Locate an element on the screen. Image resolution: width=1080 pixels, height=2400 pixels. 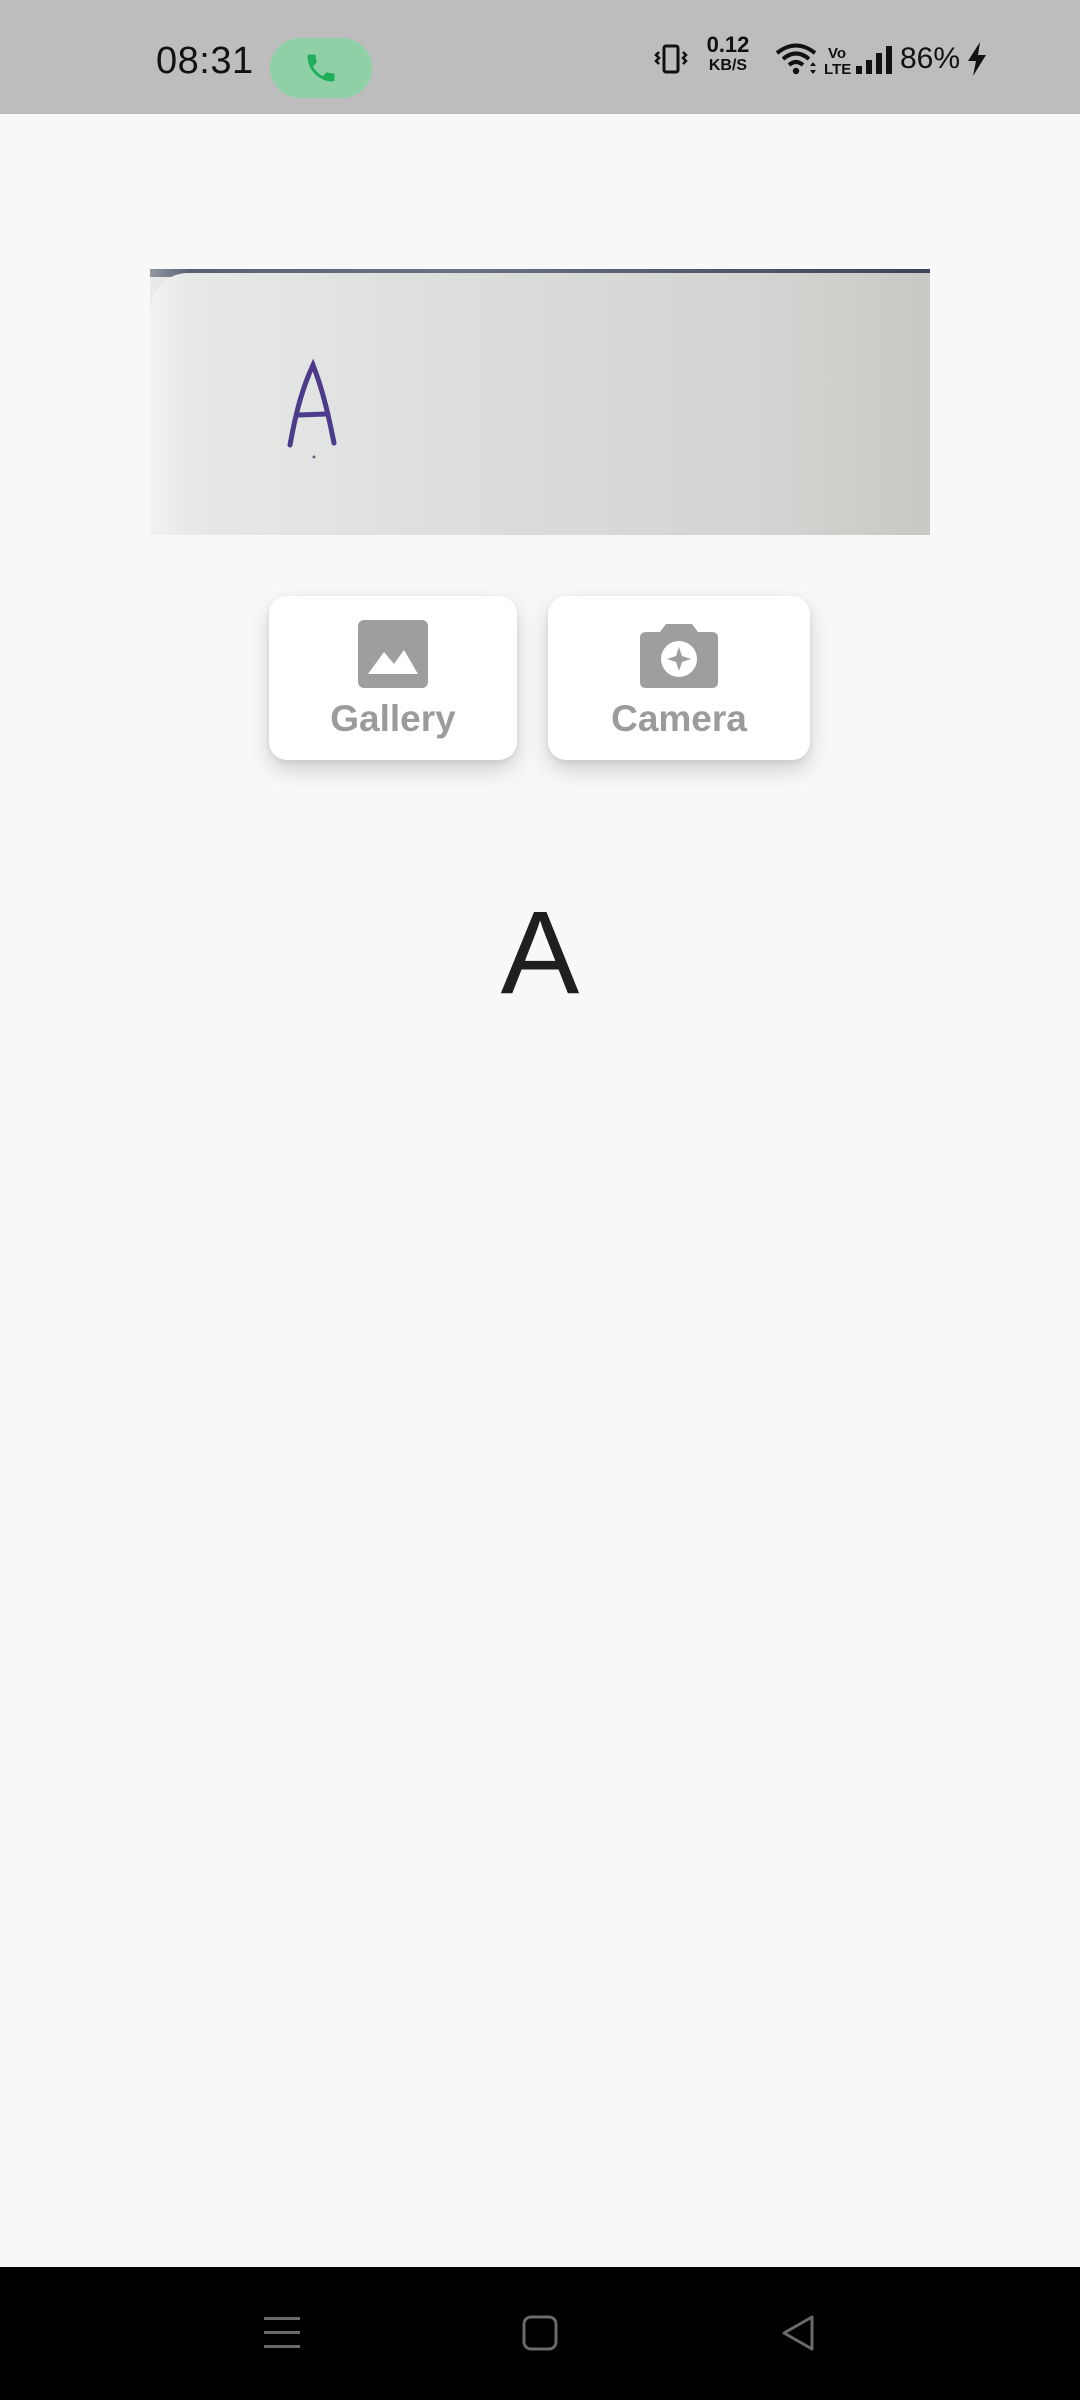
network-speed-value: 0.12 is located at coordinates (728, 44).